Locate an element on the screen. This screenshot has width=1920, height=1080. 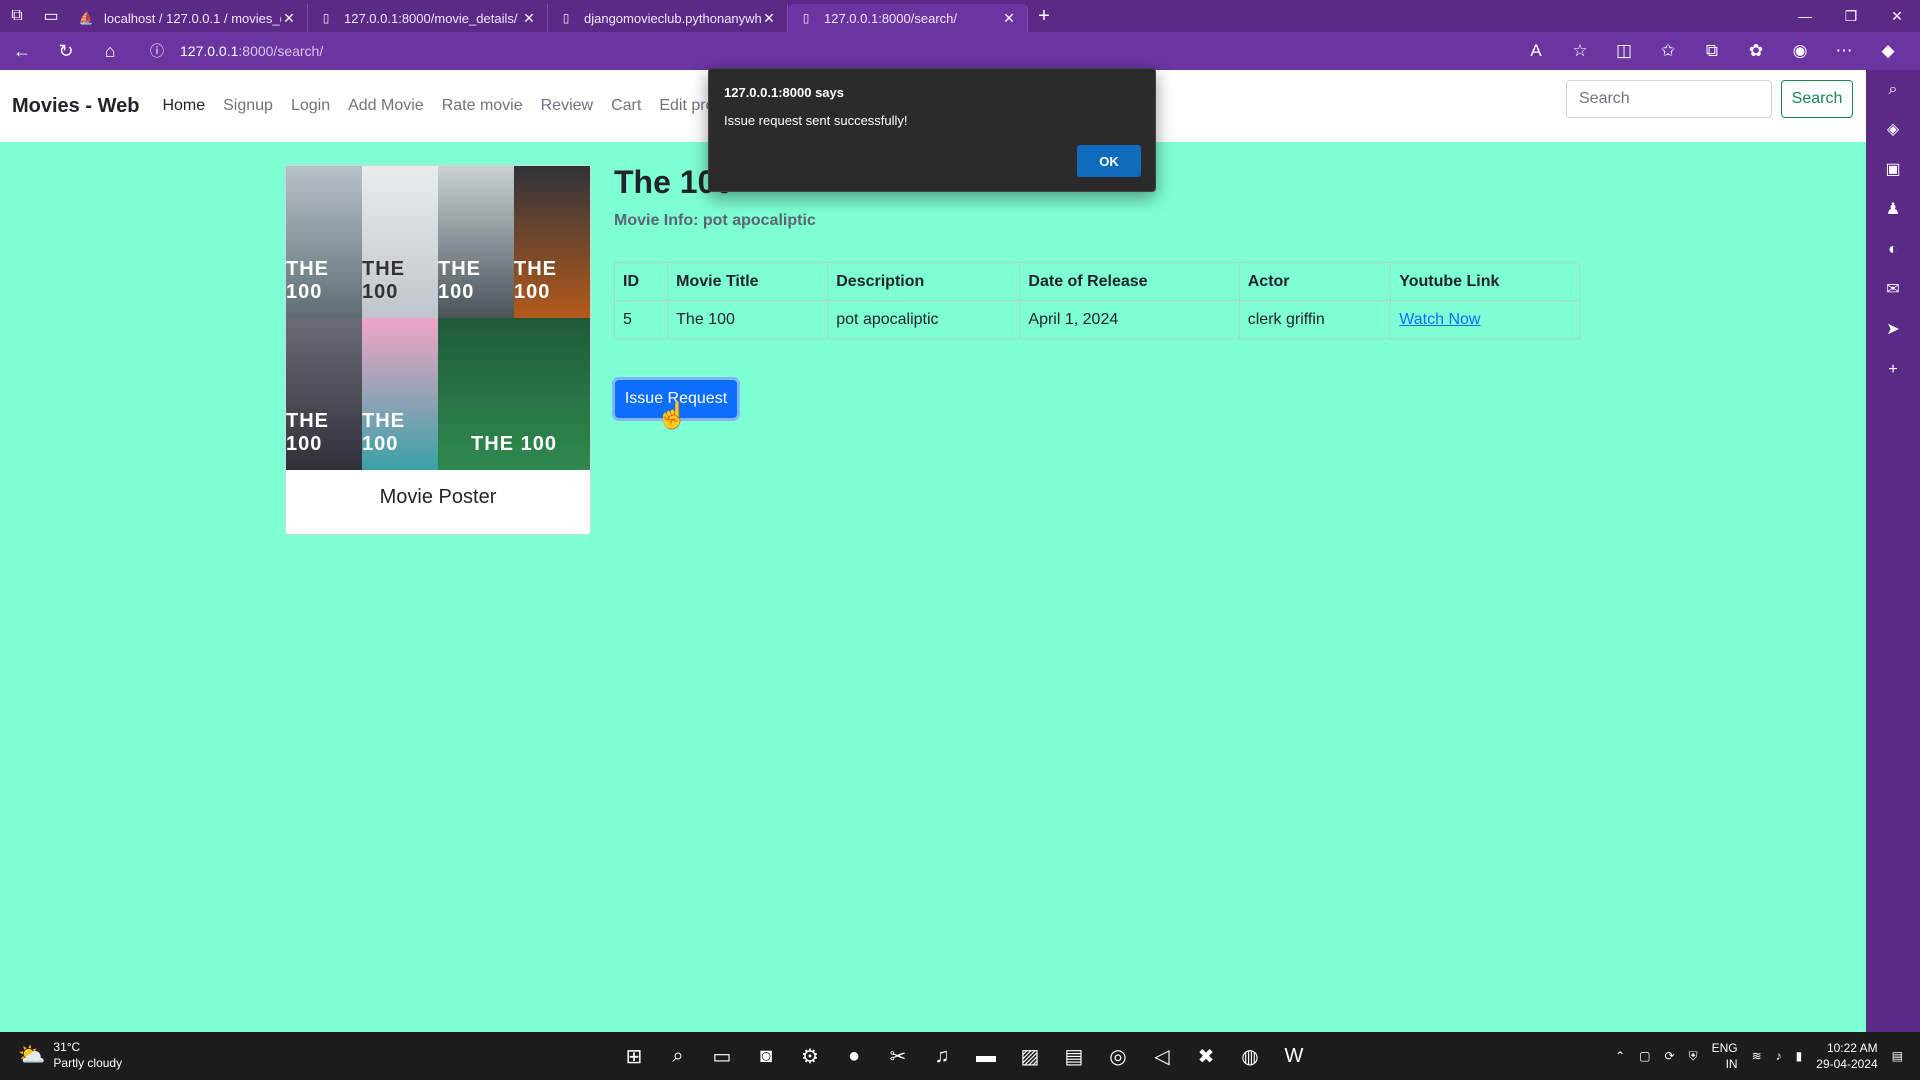
show-hidden-icons-icon: ⌃ is located at coordinates (1620, 1056).